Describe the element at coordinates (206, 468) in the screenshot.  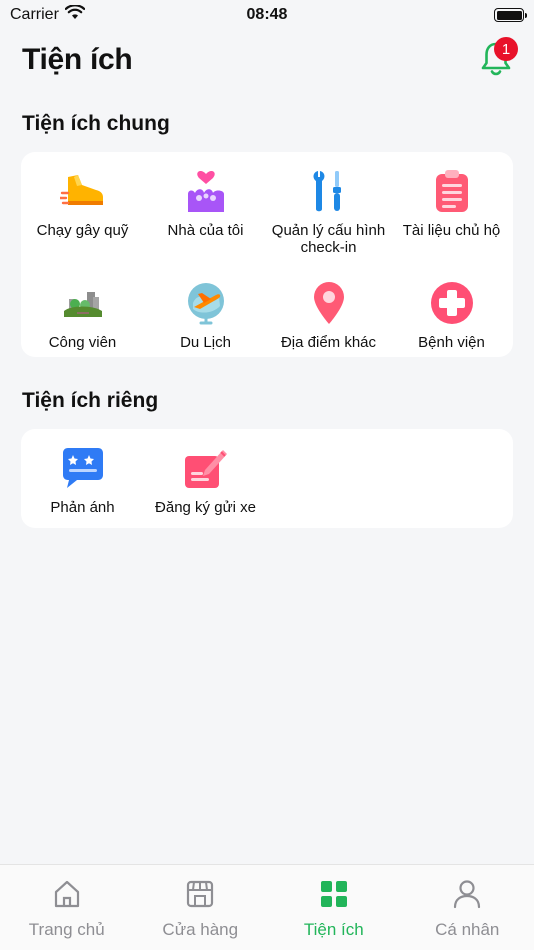
I see `register-note-icon` at that location.